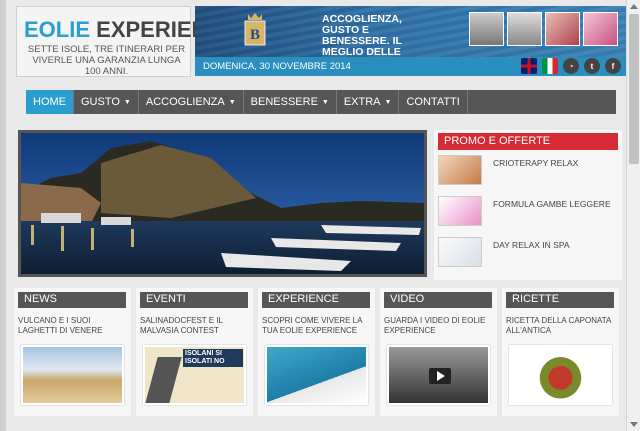 The image size is (640, 431). I want to click on promo-title: PROMO E OFFERTE, so click(528, 141).